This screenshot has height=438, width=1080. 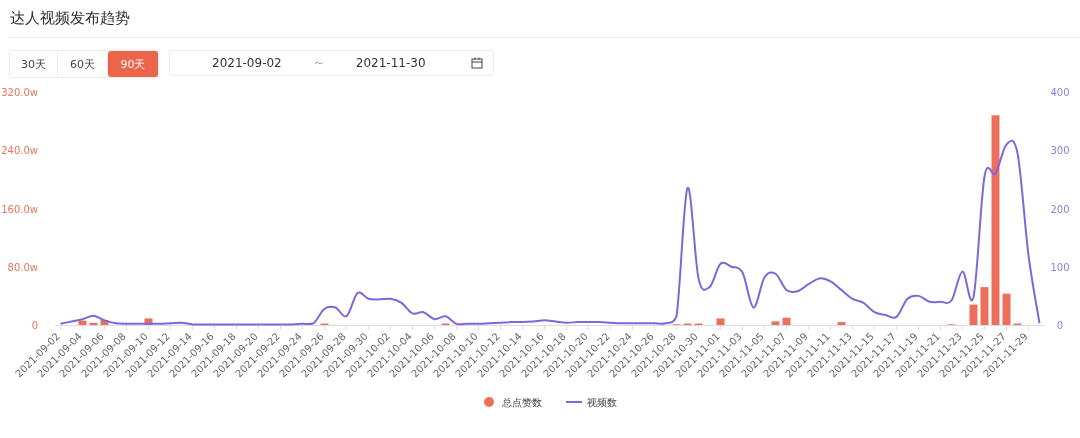 What do you see at coordinates (489, 402) in the screenshot?
I see `legend-dot` at bounding box center [489, 402].